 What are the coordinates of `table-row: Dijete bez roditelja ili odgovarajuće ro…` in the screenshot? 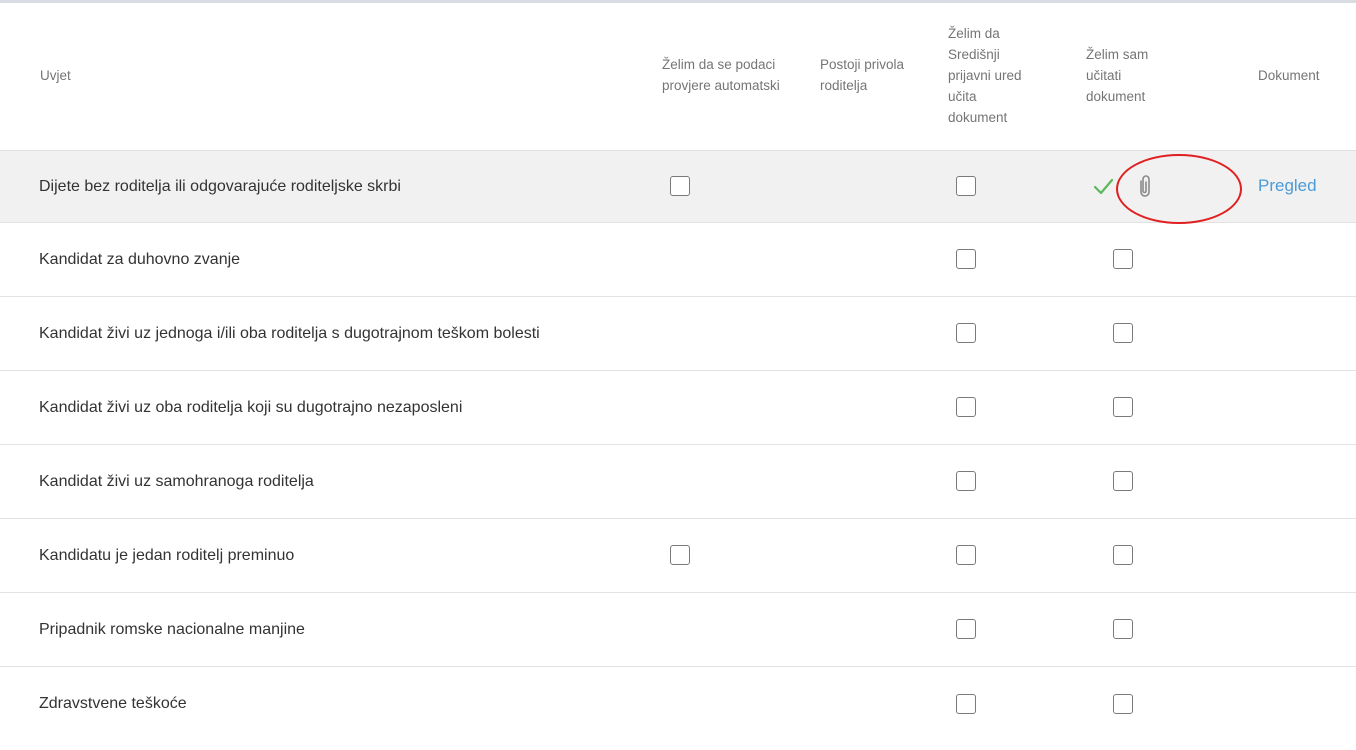 It's located at (678, 186).